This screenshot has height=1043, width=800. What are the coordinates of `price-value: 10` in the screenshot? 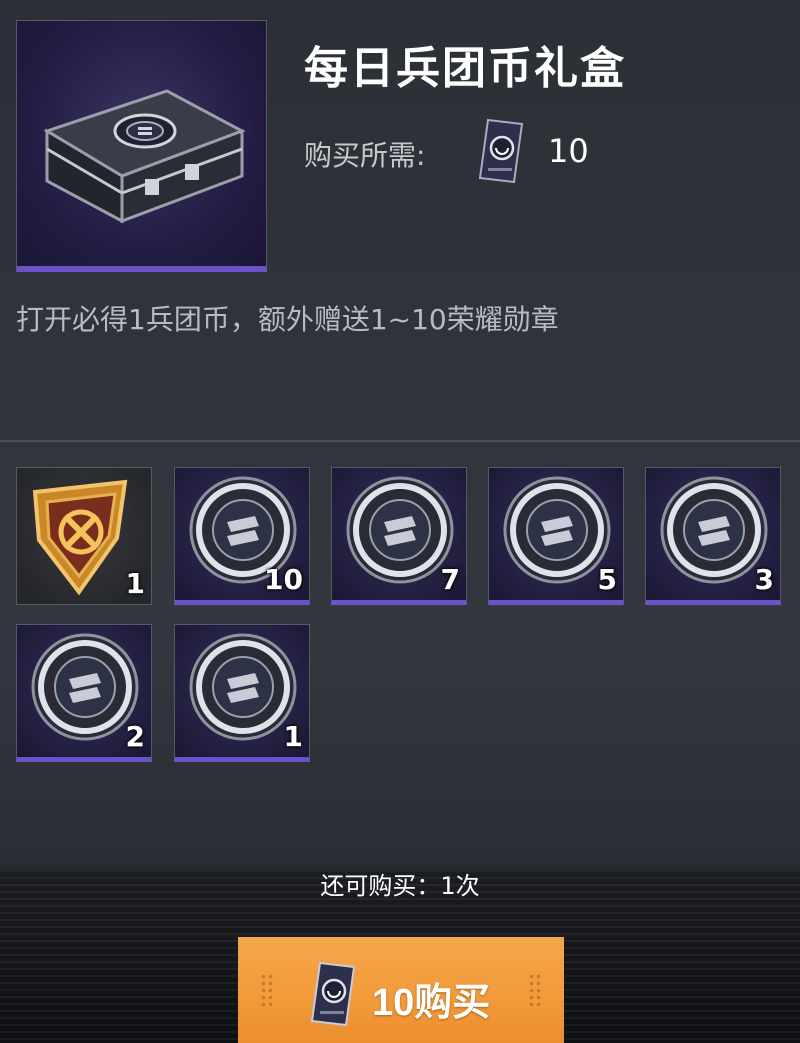 It's located at (568, 151).